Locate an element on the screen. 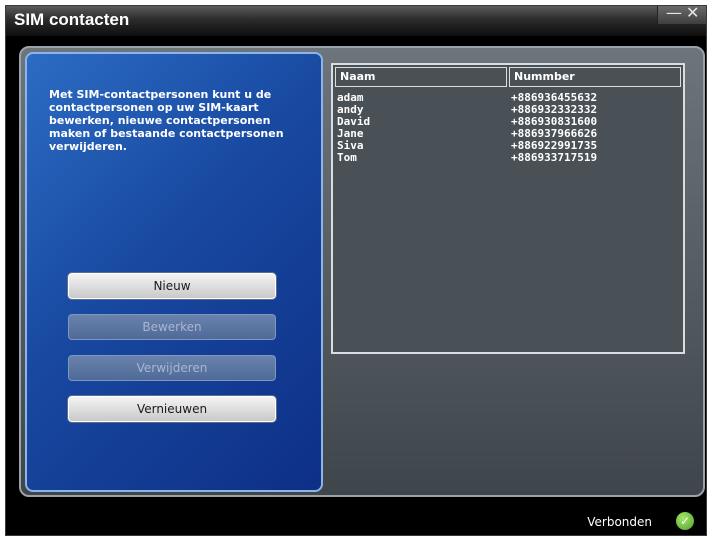 Image resolution: width=712 pixels, height=539 pixels. check-icon: ✓ is located at coordinates (685, 521).